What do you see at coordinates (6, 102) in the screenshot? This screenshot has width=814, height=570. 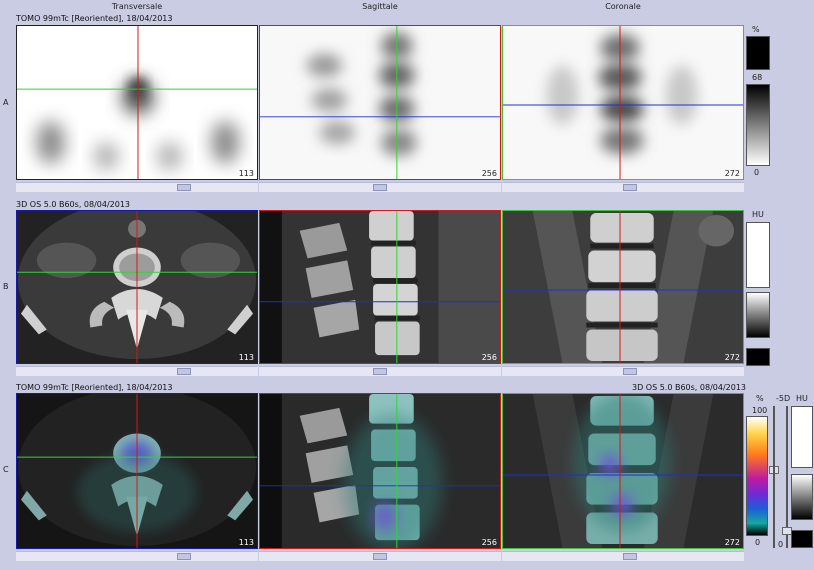 I see `row-label-a: A` at bounding box center [6, 102].